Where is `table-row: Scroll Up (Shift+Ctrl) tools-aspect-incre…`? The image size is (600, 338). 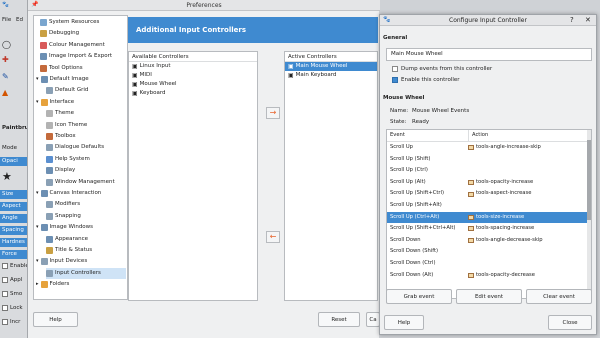 table-row: Scroll Up (Shift+Ctrl) tools-aspect-incre… is located at coordinates (489, 194).